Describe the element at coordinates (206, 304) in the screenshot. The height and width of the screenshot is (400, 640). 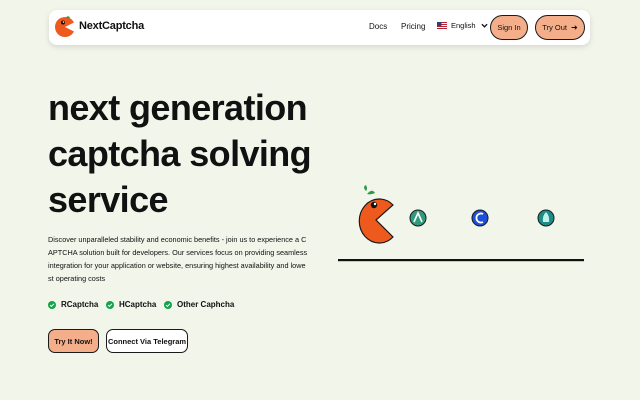
I see `feature-label: Other Caphcha` at that location.